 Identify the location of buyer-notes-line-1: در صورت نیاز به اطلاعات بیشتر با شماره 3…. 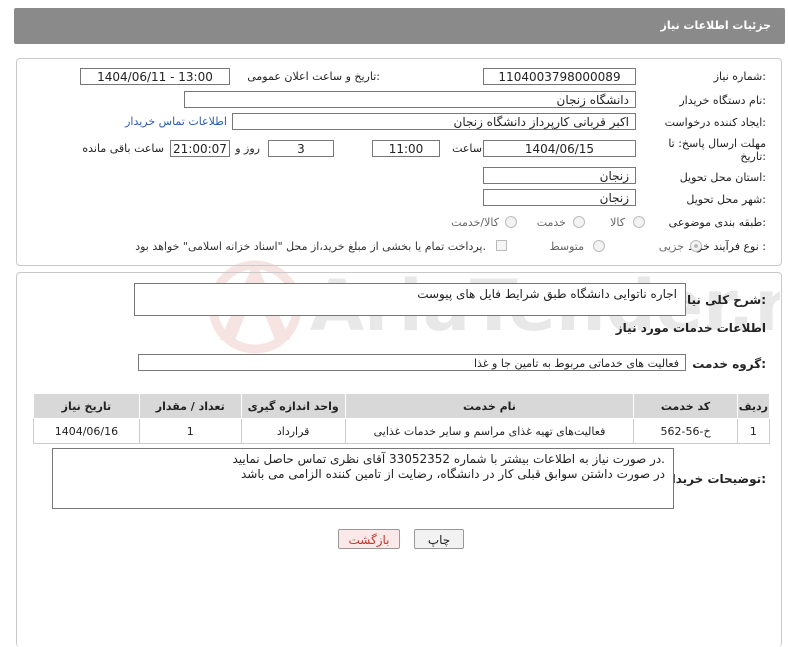
(448, 459).